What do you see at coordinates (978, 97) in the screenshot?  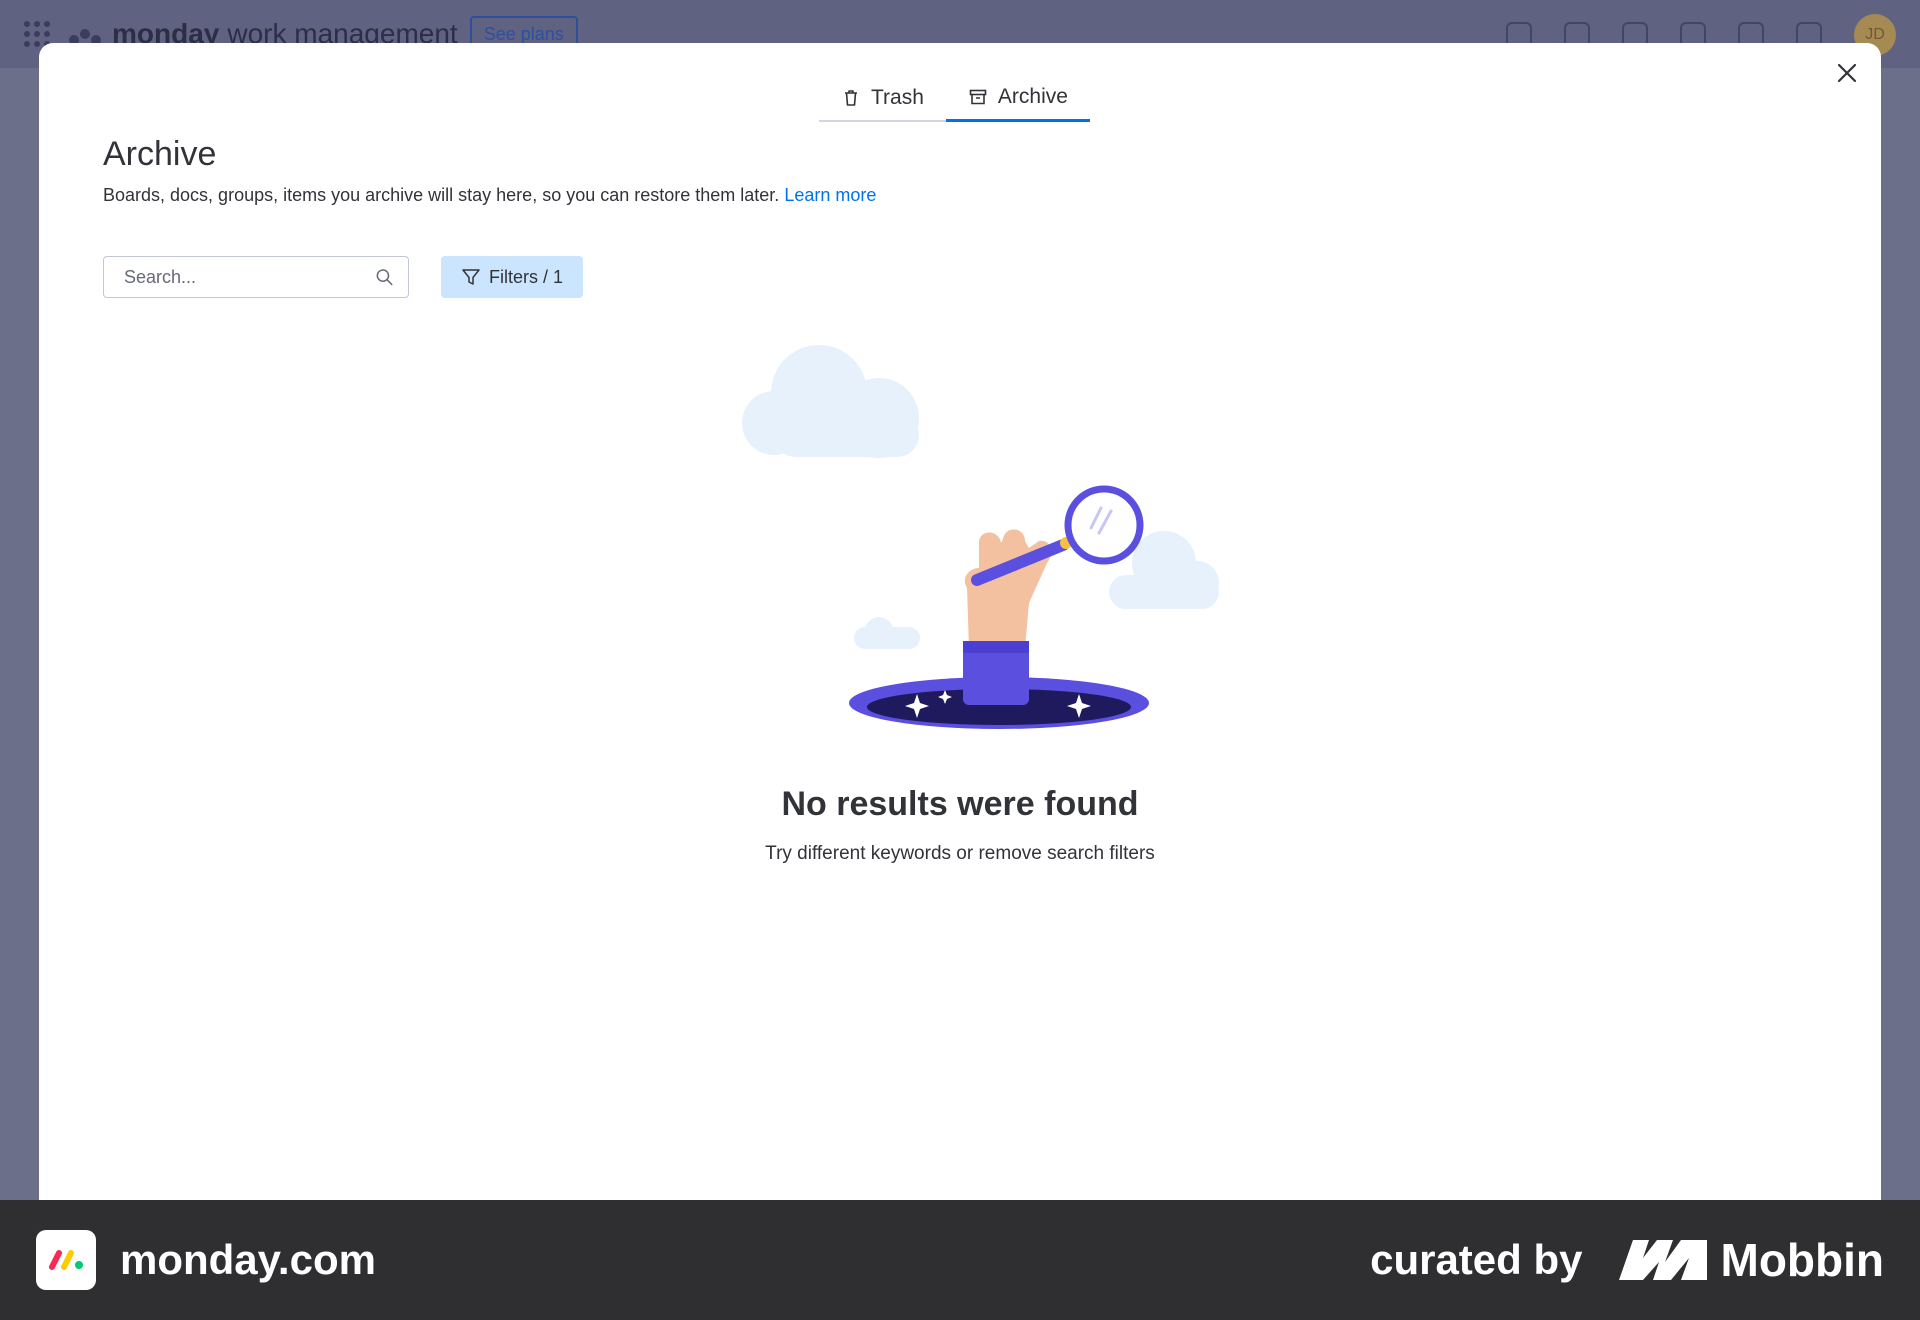 I see `archive-icon` at bounding box center [978, 97].